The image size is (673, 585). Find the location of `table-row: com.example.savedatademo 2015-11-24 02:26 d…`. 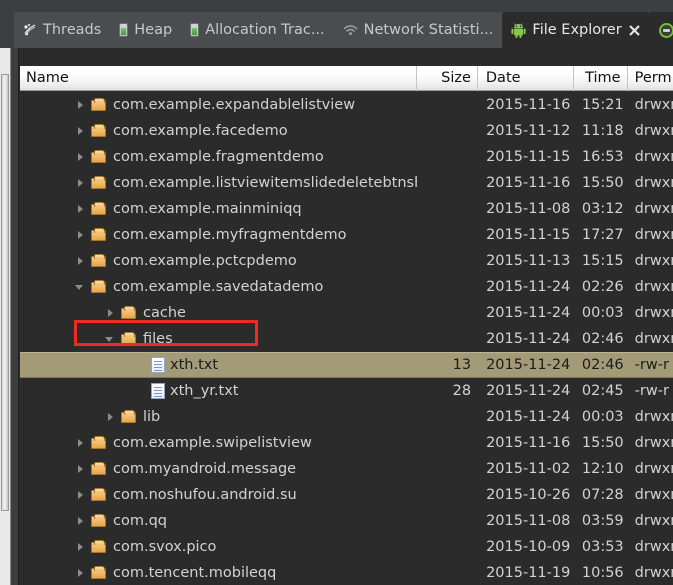

table-row: com.example.savedatademo 2015-11-24 02:26 d… is located at coordinates (346, 287).